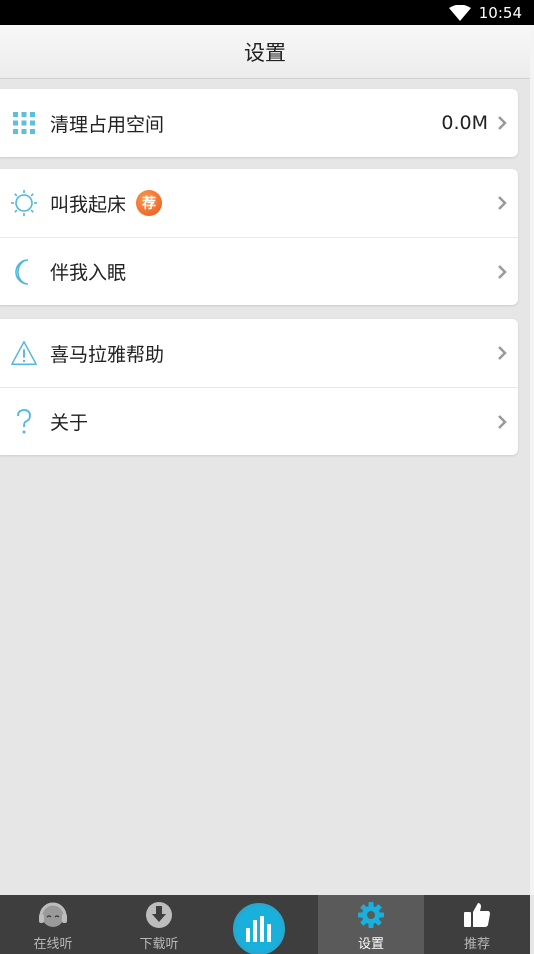 The height and width of the screenshot is (954, 534). Describe the element at coordinates (24, 123) in the screenshot. I see `grid-icon` at that location.